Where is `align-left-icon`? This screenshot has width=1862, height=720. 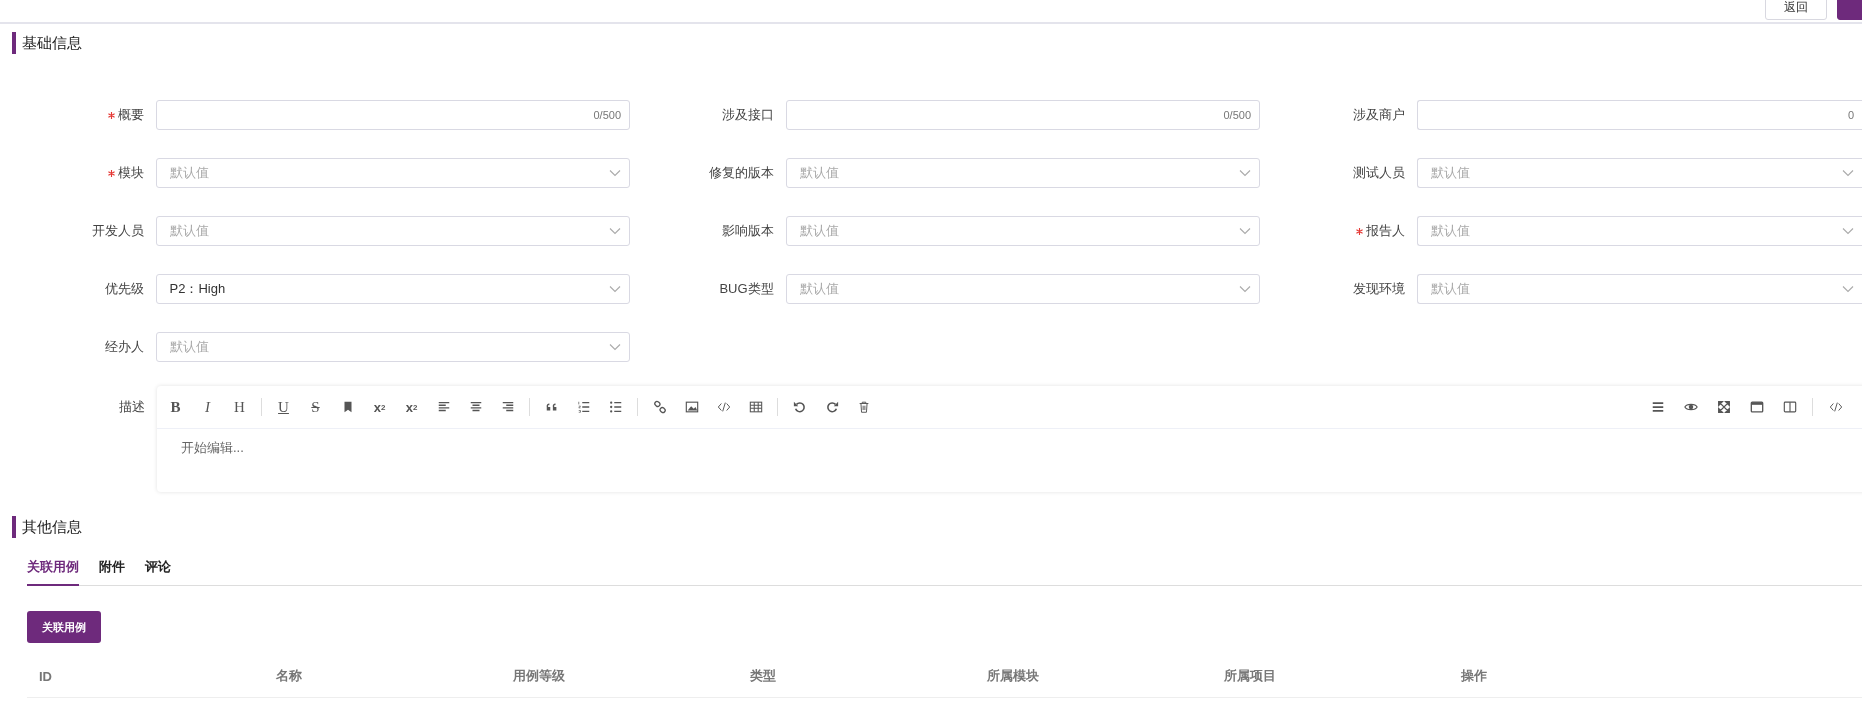 align-left-icon is located at coordinates (443, 407).